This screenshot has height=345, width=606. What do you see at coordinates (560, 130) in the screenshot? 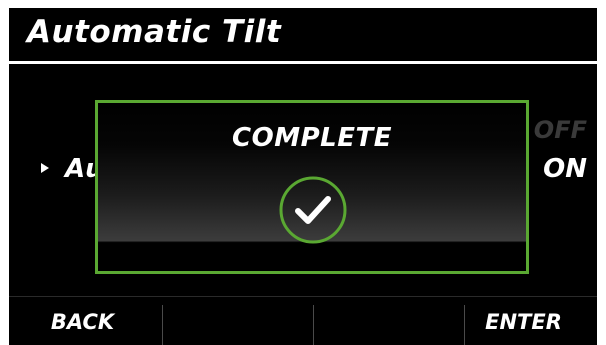
I see `option-off: OFF` at bounding box center [560, 130].